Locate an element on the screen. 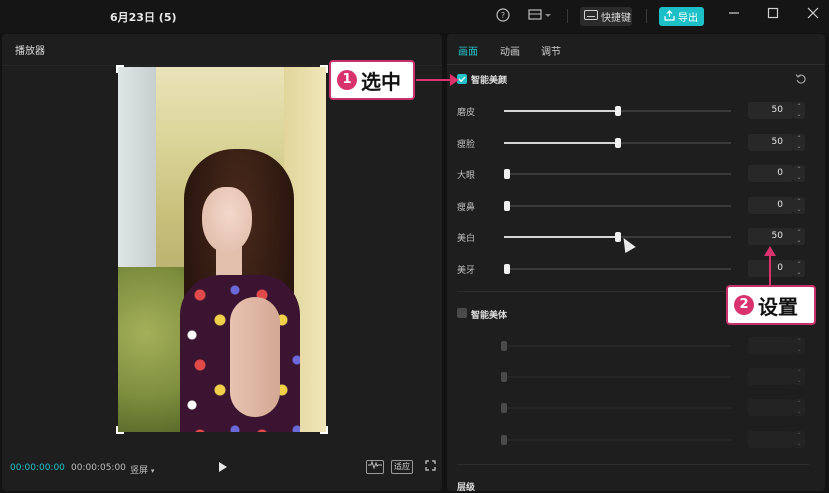  preview-background-plants is located at coordinates (153, 349).